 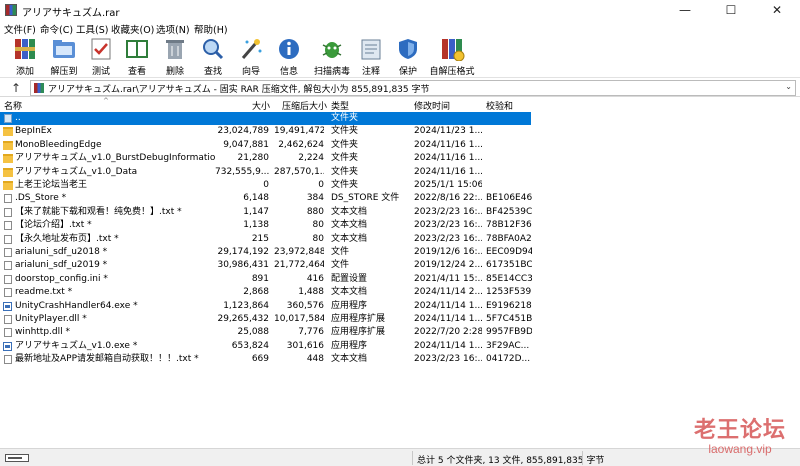 I want to click on file-modified: 2025/1/1 15:06, so click(x=448, y=185).